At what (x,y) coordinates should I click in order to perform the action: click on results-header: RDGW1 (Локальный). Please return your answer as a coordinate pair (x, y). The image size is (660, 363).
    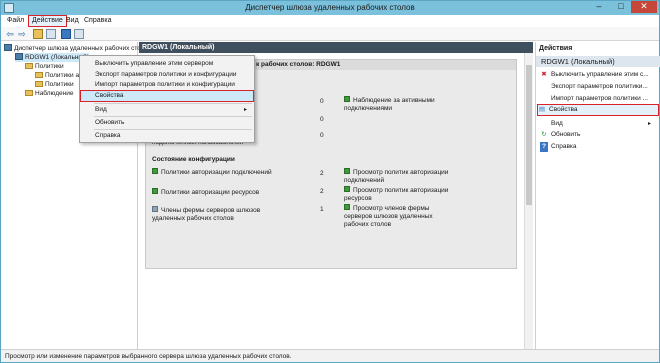
    Looking at the image, I should click on (336, 47).